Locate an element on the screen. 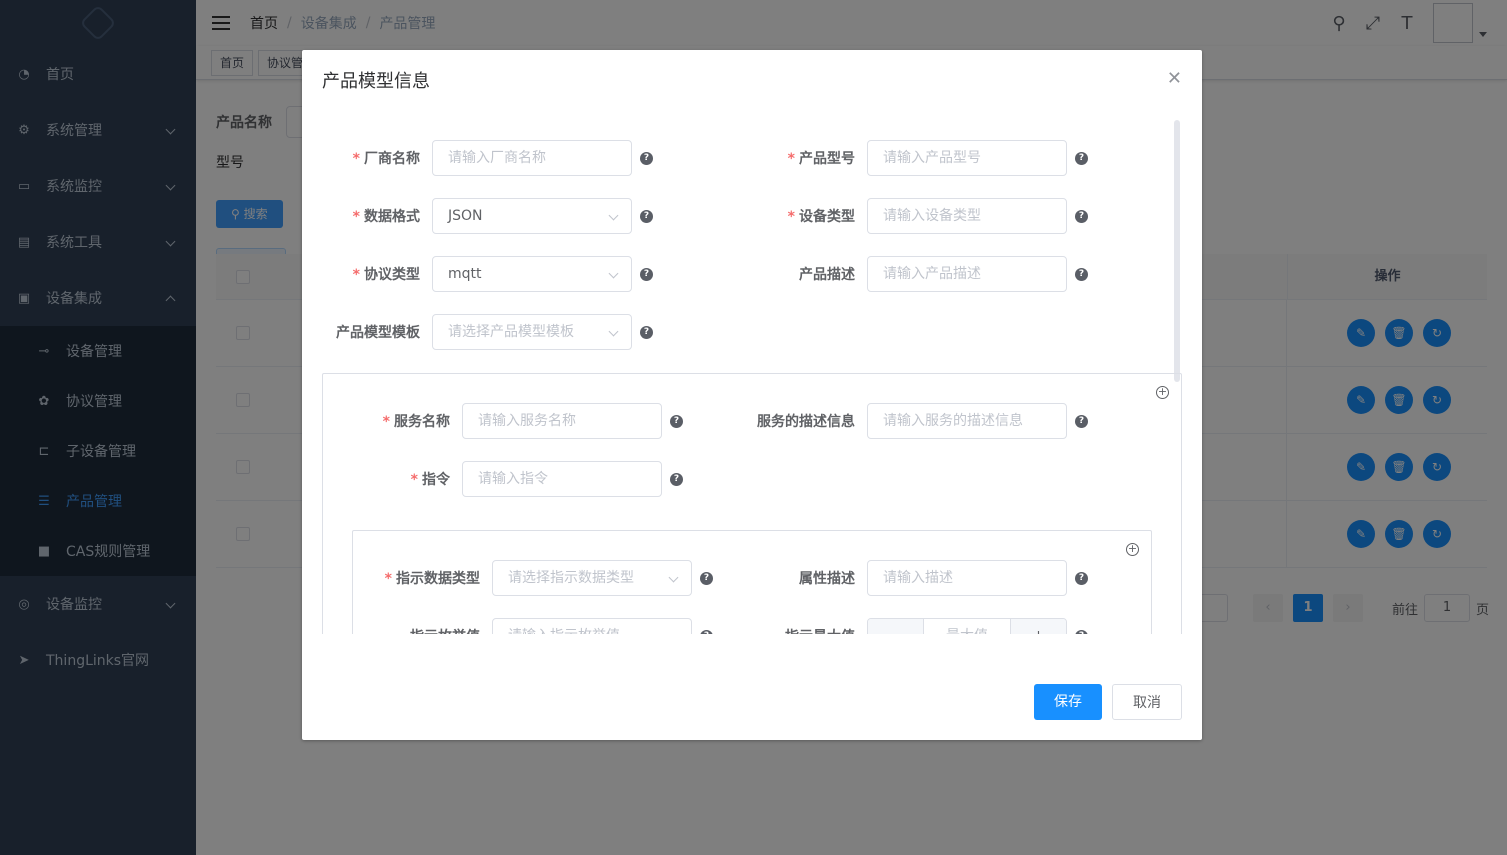  command-label: * 指令 is located at coordinates (430, 480).